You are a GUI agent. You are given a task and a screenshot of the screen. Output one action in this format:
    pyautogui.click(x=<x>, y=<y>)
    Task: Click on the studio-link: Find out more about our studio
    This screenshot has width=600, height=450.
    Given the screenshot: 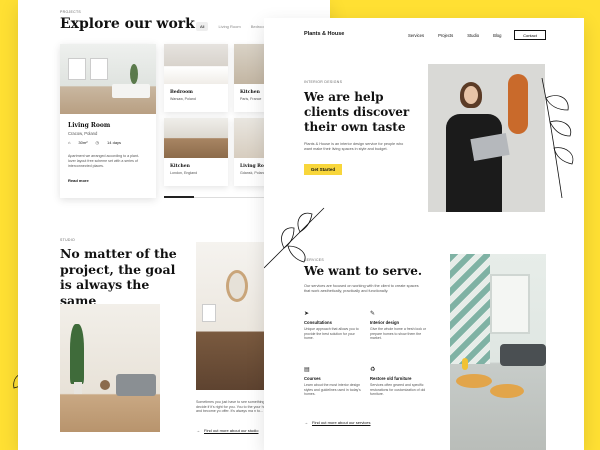 What is the action you would take?
    pyautogui.click(x=231, y=430)
    